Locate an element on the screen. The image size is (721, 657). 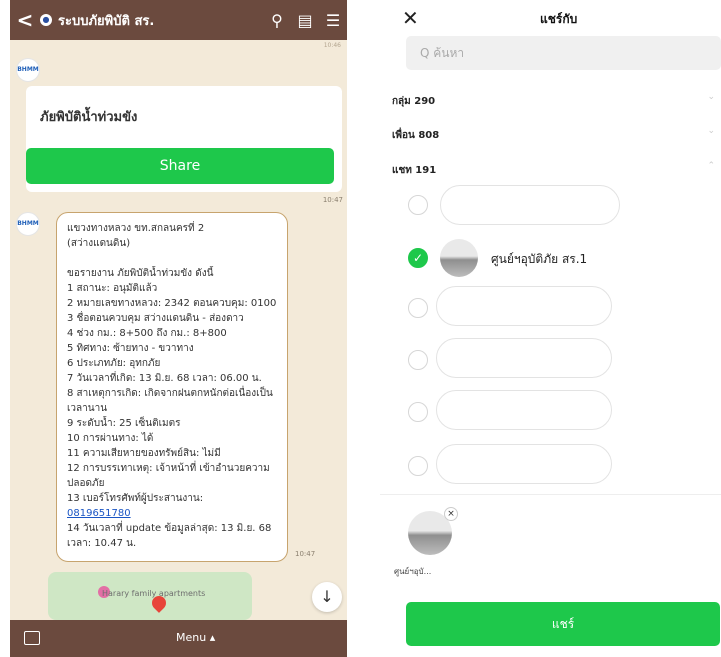
message-line: 5 ทิศทาง: ซ้ายทาง - ขวาทาง is located at coordinates (130, 348).